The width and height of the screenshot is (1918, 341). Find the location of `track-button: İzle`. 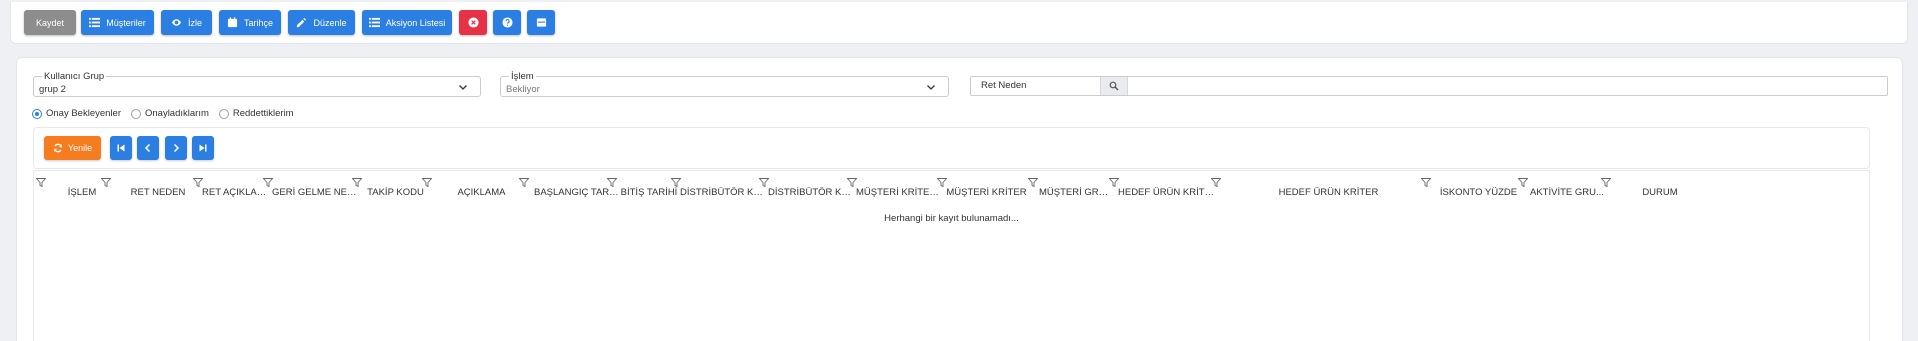

track-button: İzle is located at coordinates (186, 22).